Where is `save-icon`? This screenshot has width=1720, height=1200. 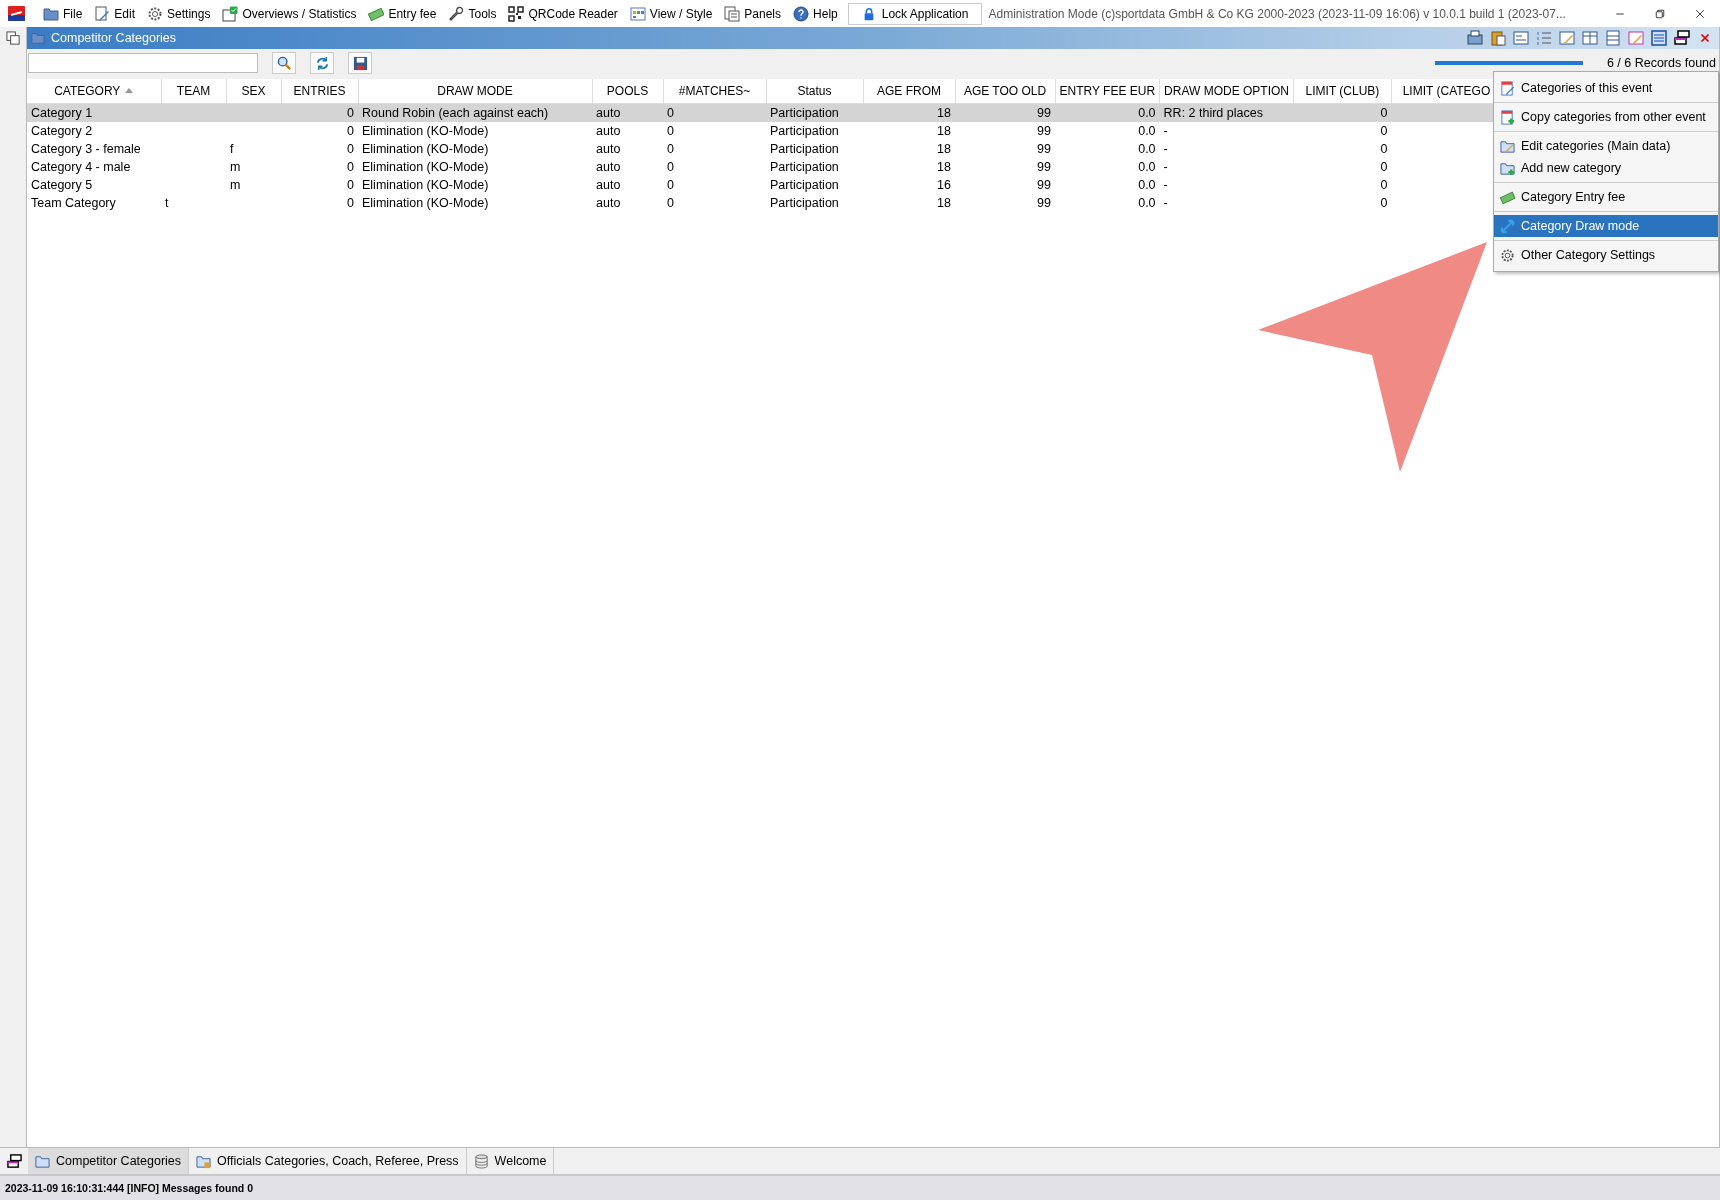
save-icon is located at coordinates (360, 63).